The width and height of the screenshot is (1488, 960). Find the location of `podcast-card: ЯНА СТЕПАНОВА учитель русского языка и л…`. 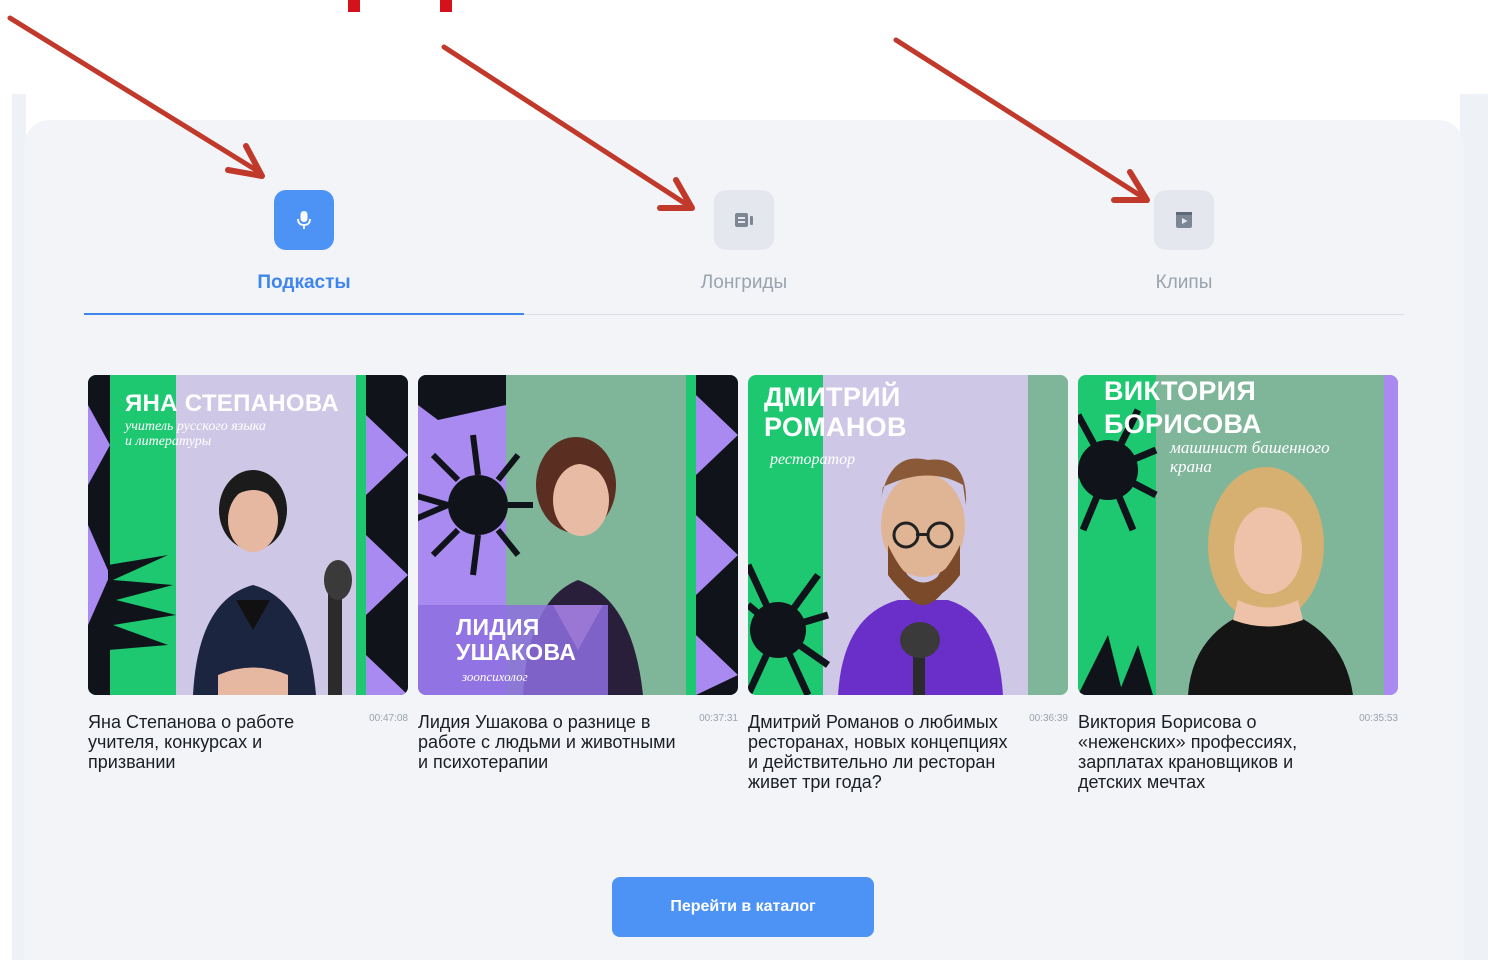

podcast-card: ЯНА СТЕПАНОВА учитель русского языка и л… is located at coordinates (249, 573).